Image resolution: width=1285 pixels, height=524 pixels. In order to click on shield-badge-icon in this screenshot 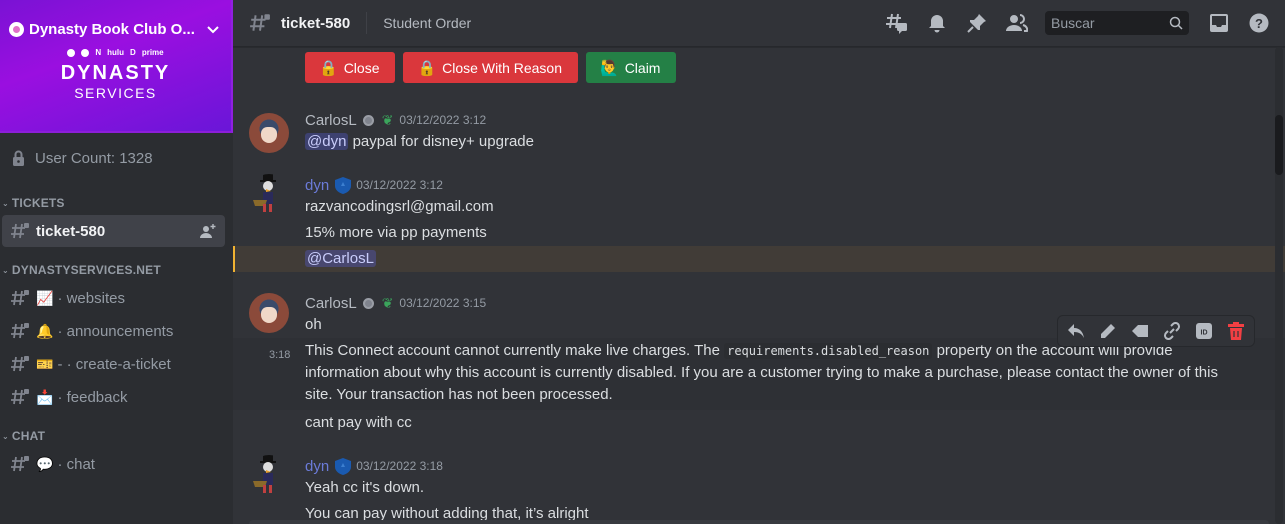, I will do `click(343, 185)`.